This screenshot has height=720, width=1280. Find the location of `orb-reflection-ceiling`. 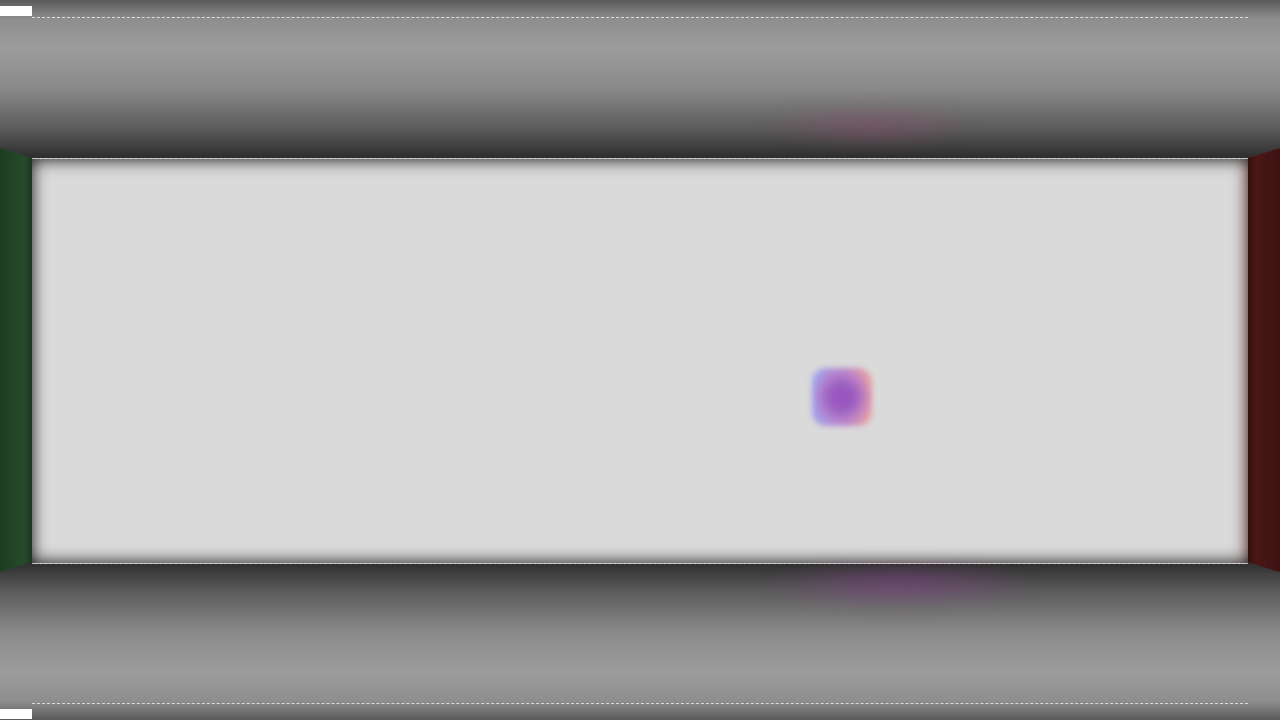

orb-reflection-ceiling is located at coordinates (870, 125).